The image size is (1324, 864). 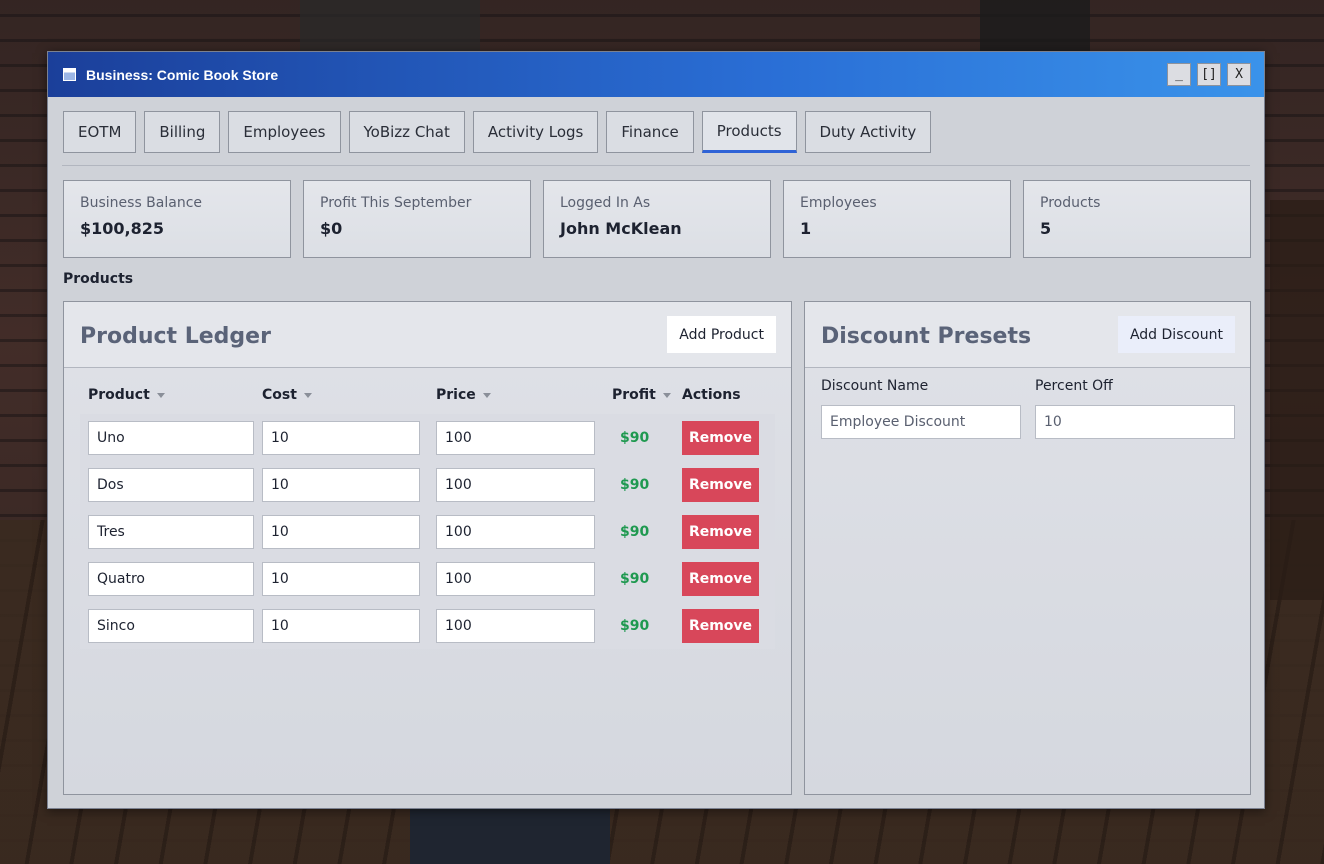 I want to click on discount-inputs: Employee Discount 10, so click(x=1028, y=422).